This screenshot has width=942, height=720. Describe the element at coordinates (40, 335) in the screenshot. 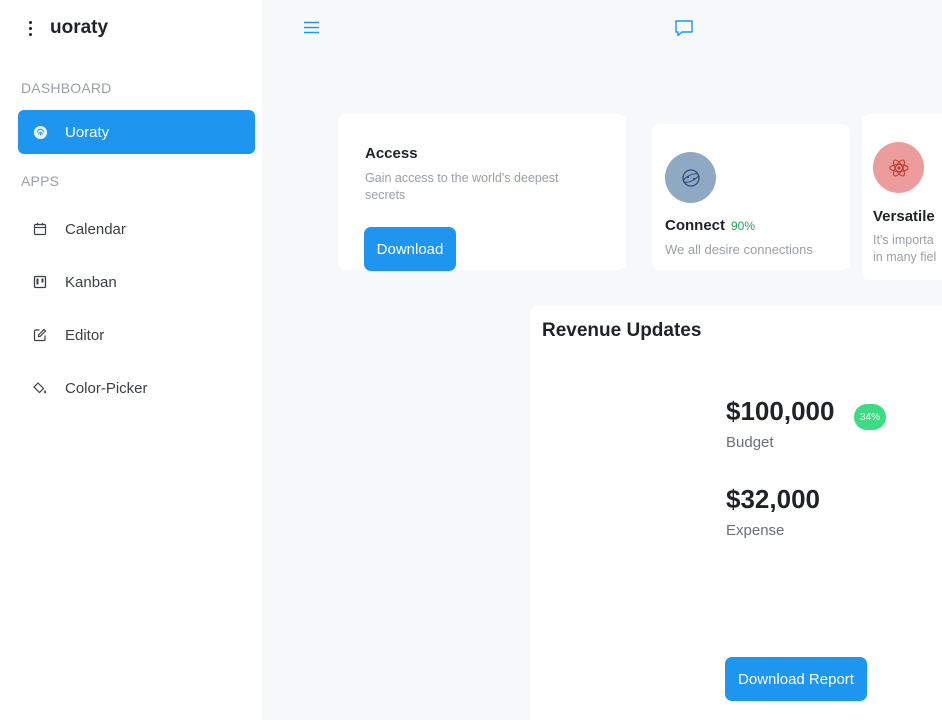

I see `edit-icon` at that location.